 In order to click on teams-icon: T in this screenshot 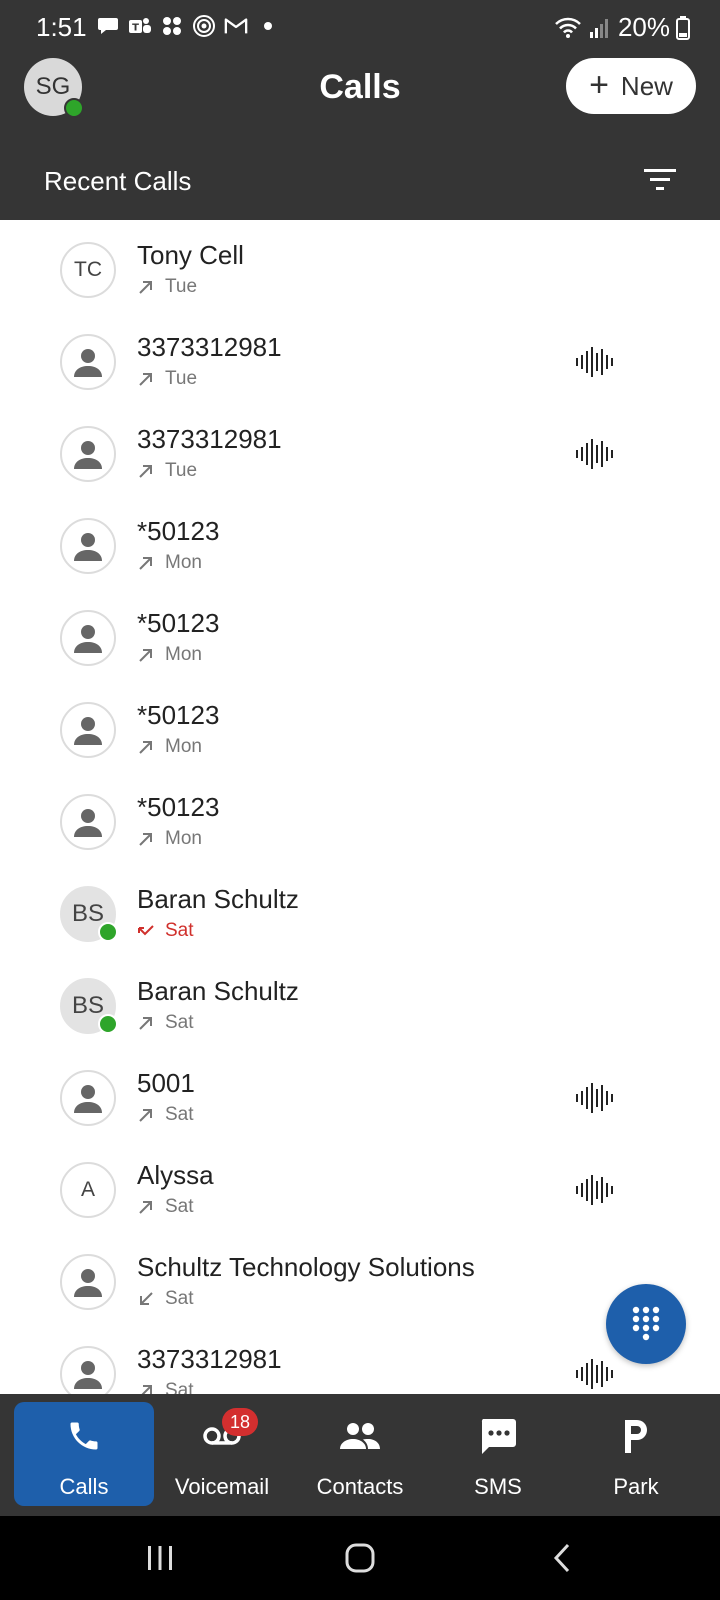, I will do `click(140, 26)`.